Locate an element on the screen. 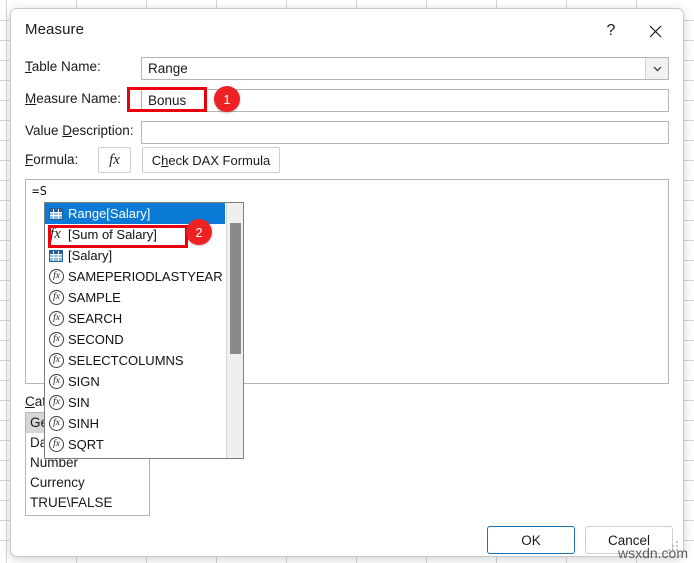  list-item: TRUE\FALSE is located at coordinates (87, 503).